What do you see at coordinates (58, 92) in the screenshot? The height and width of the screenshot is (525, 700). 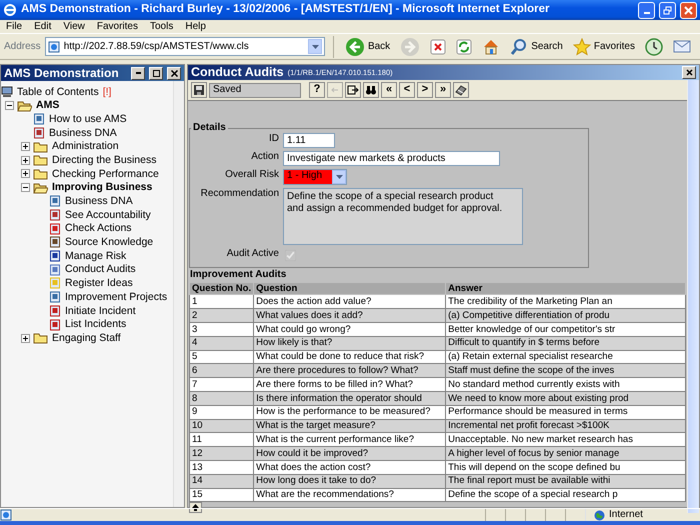 I see `tree-item: Table of Contents` at bounding box center [58, 92].